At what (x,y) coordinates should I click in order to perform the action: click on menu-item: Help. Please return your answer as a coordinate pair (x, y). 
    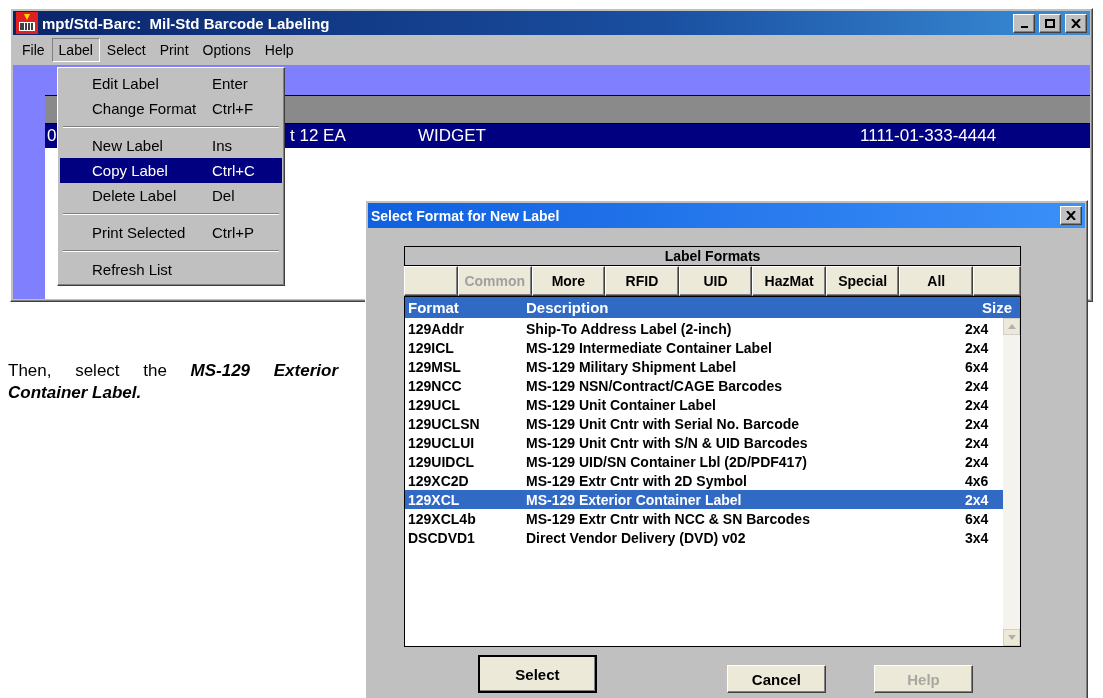
    Looking at the image, I should click on (279, 50).